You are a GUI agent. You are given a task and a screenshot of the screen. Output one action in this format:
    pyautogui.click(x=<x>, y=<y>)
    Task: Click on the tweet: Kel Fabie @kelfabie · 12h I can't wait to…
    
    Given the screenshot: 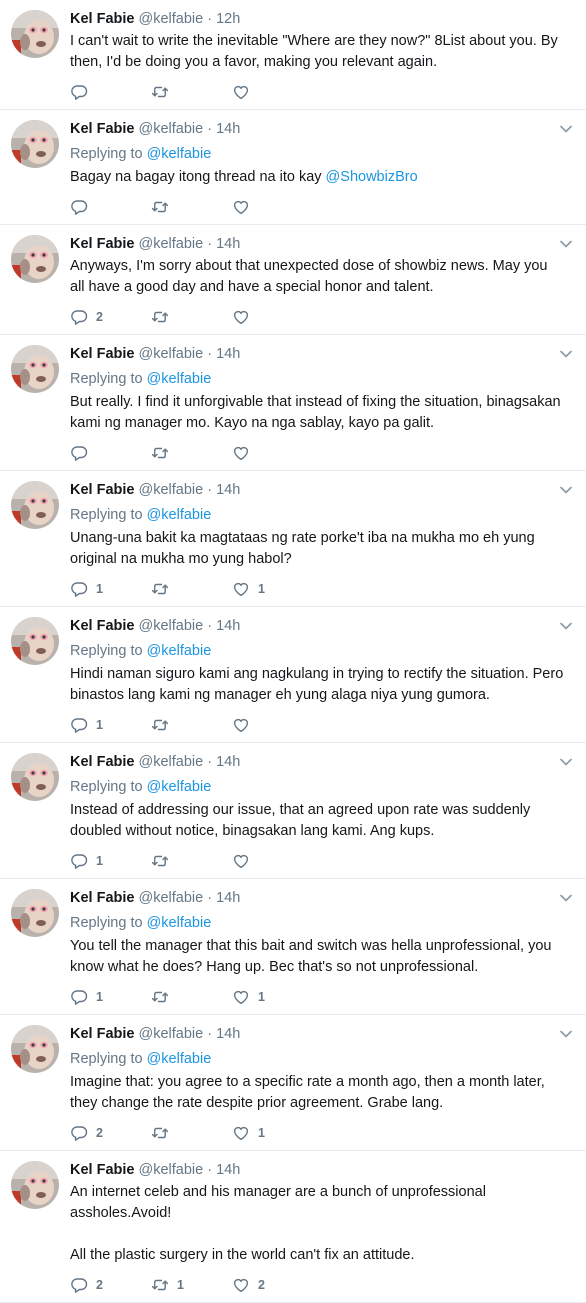 What is the action you would take?
    pyautogui.click(x=293, y=55)
    